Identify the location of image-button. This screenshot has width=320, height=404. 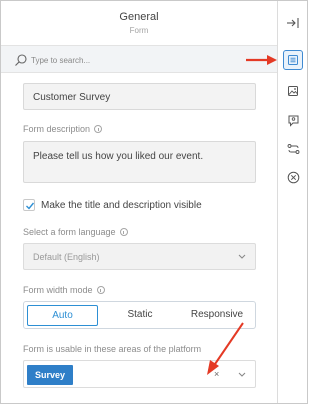
(293, 91).